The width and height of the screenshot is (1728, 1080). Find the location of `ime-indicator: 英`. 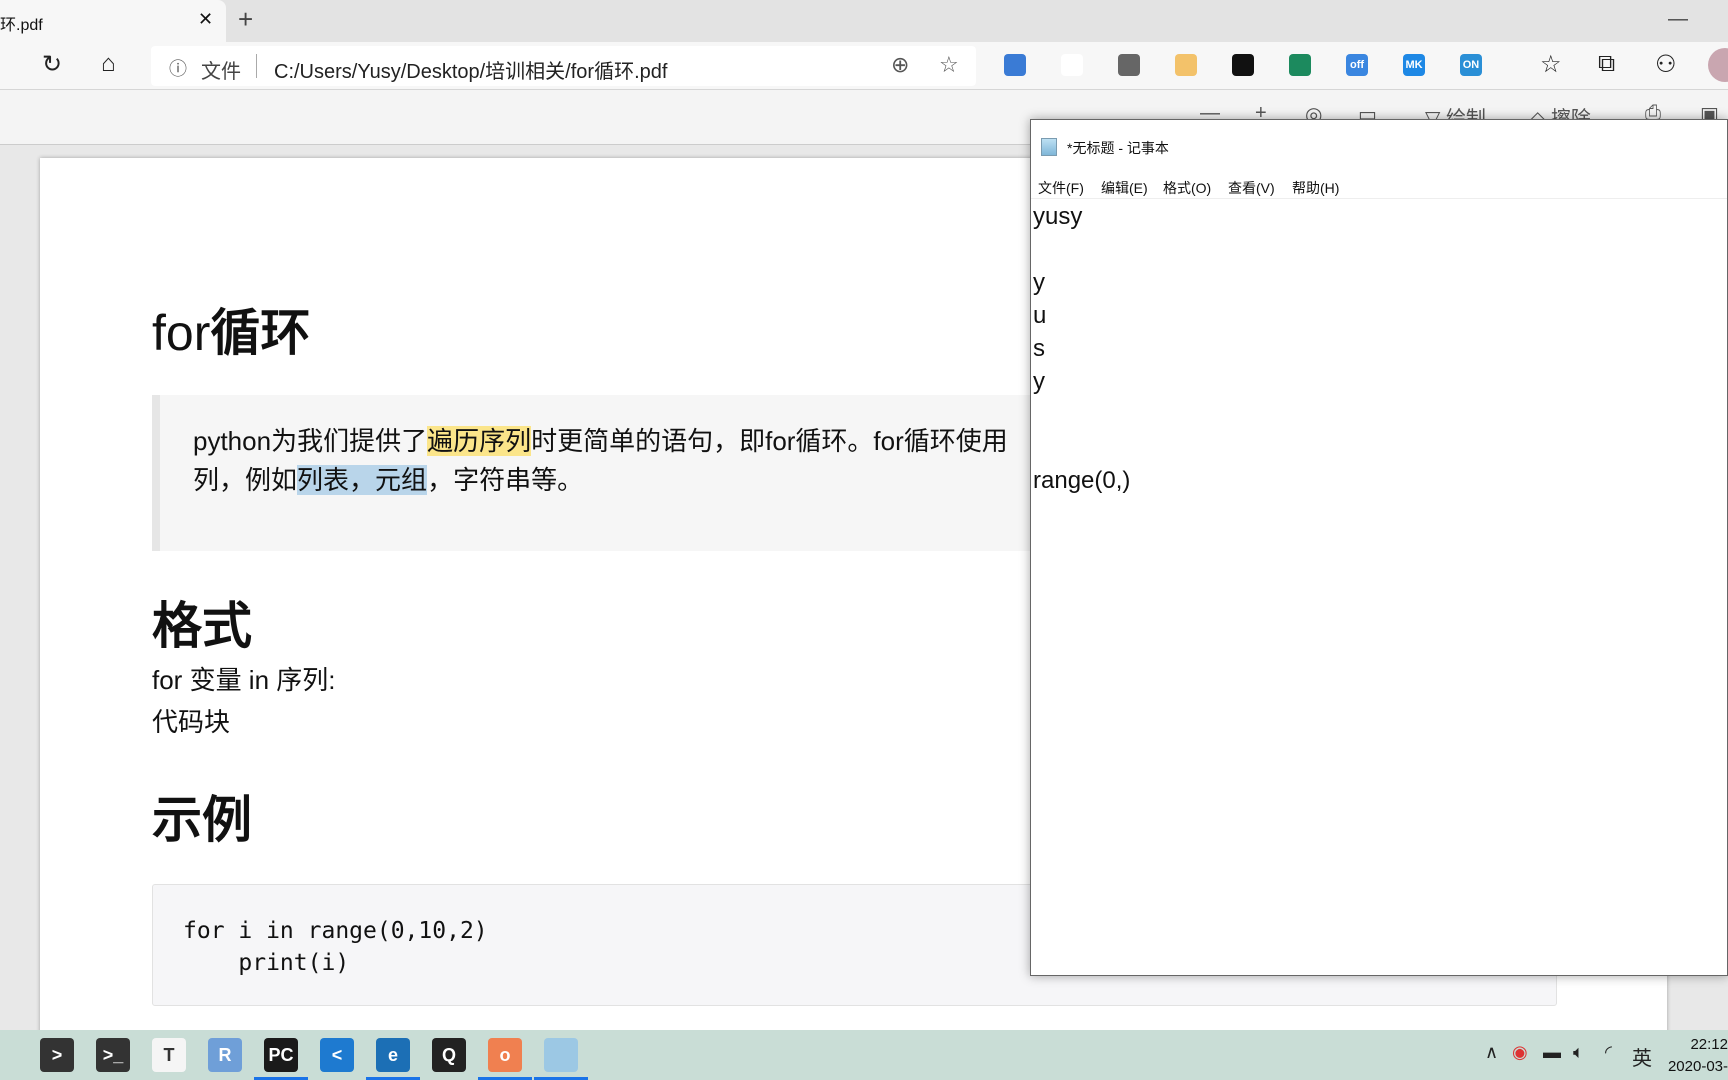

ime-indicator: 英 is located at coordinates (1642, 1056).